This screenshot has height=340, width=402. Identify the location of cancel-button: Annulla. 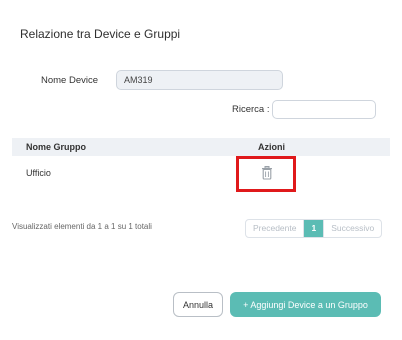
(198, 304).